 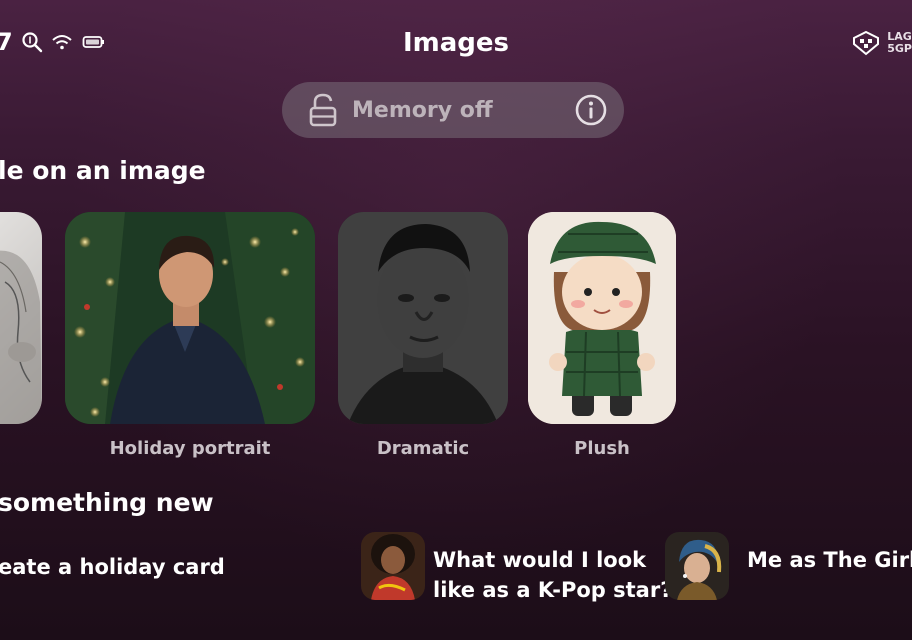 I want to click on style-card-sketch, so click(x=21, y=318).